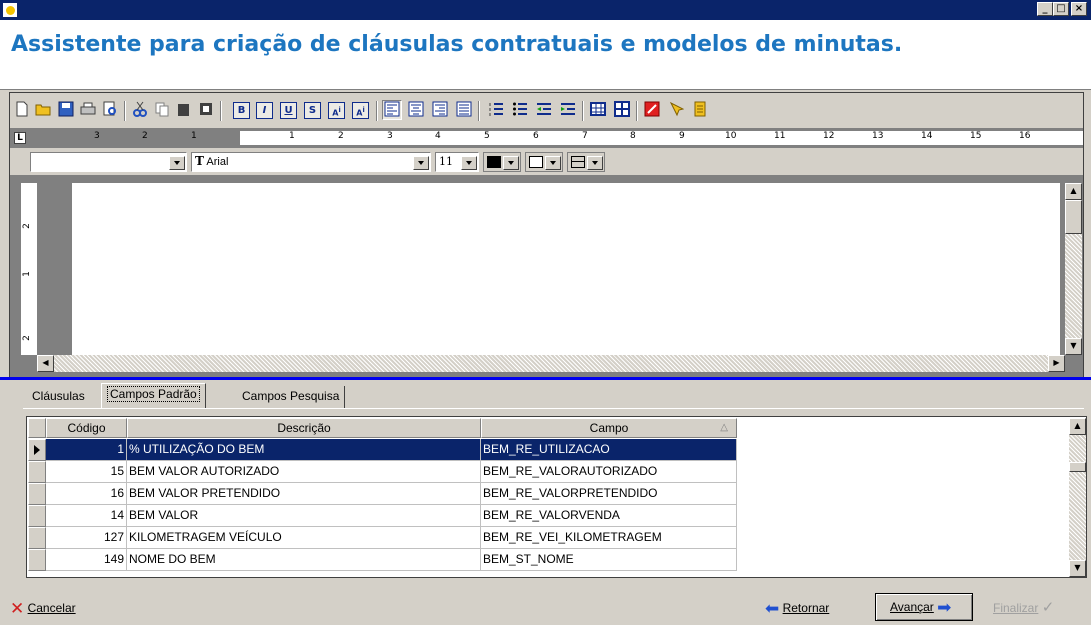  What do you see at coordinates (568, 110) in the screenshot?
I see `increase-indent-icon` at bounding box center [568, 110].